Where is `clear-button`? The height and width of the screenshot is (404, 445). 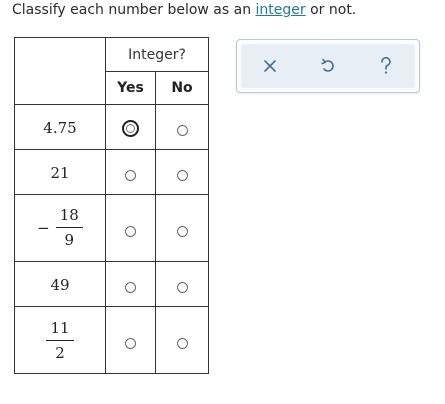
clear-button is located at coordinates (270, 66).